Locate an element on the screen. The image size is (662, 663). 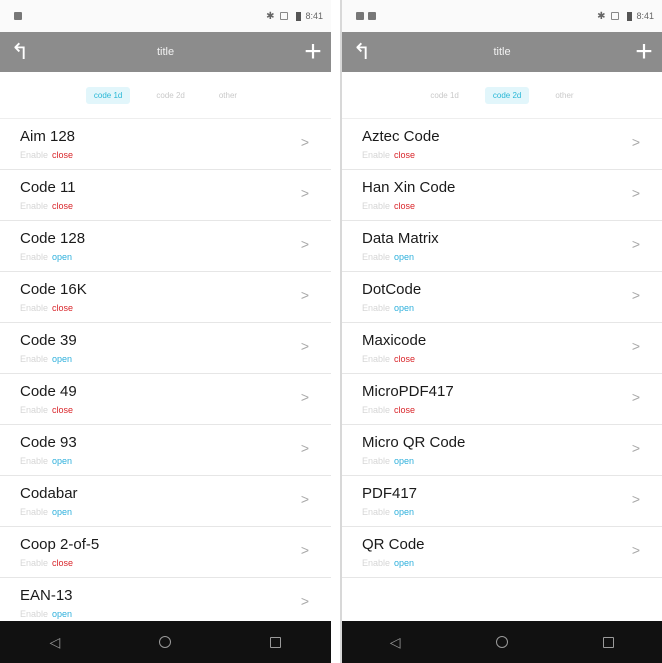
list-item: Maxicode Enable close > is located at coordinates (502, 348).